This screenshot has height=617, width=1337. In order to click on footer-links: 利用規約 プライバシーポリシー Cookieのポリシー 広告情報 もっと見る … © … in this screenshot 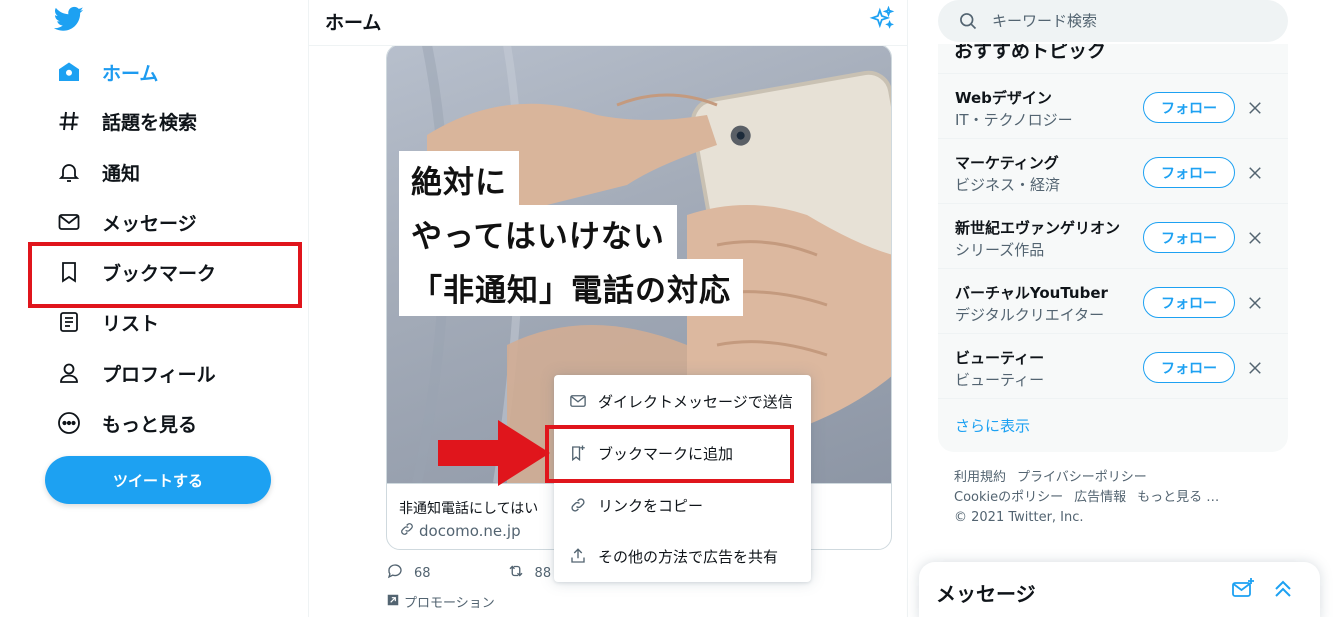, I will do `click(1119, 498)`.